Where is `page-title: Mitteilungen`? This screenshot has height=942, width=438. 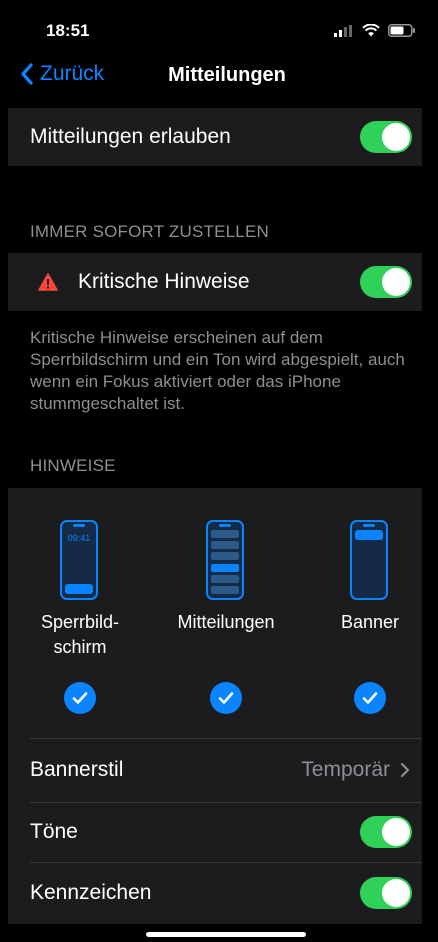
page-title: Mitteilungen is located at coordinates (227, 75).